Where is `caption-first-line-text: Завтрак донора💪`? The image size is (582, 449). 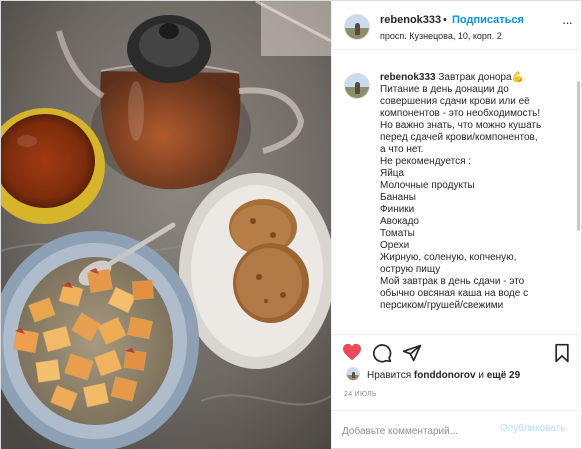 caption-first-line-text: Завтрак донора💪 is located at coordinates (479, 77).